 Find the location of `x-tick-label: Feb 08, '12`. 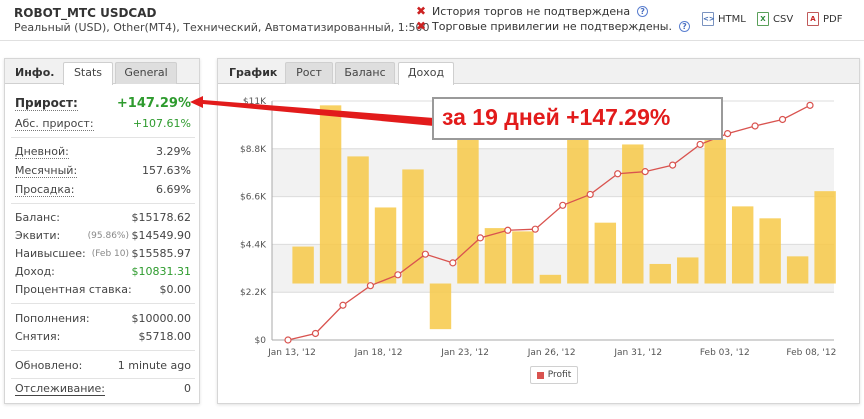

x-tick-label: Feb 08, '12 is located at coordinates (811, 353).